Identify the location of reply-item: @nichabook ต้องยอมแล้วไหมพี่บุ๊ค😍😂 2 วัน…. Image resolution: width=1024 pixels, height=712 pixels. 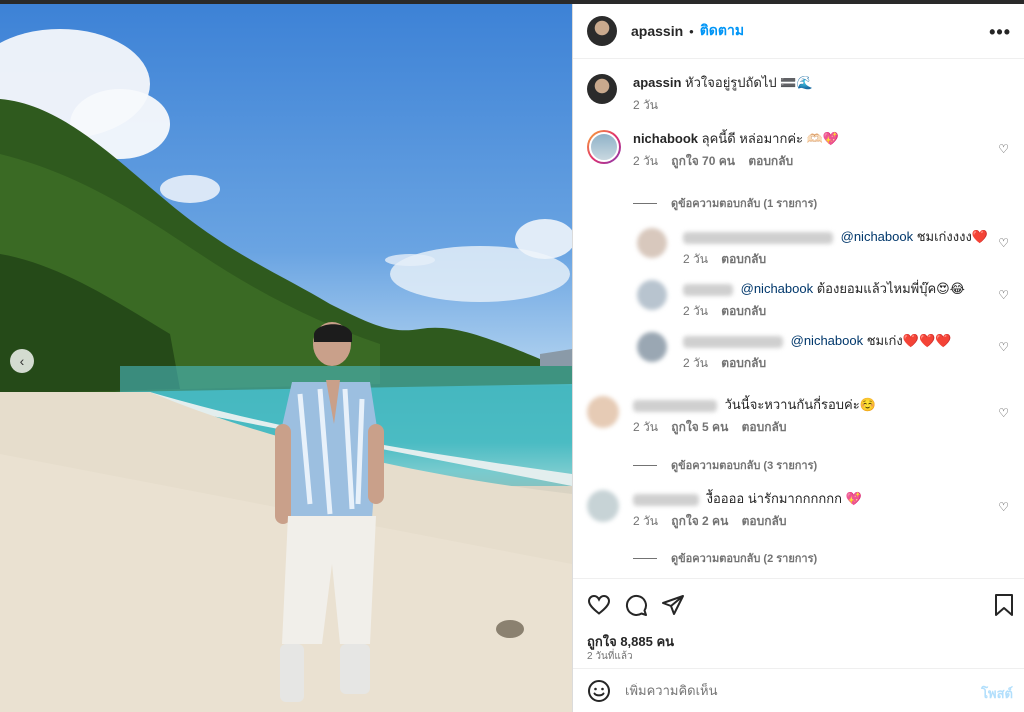
(827, 300).